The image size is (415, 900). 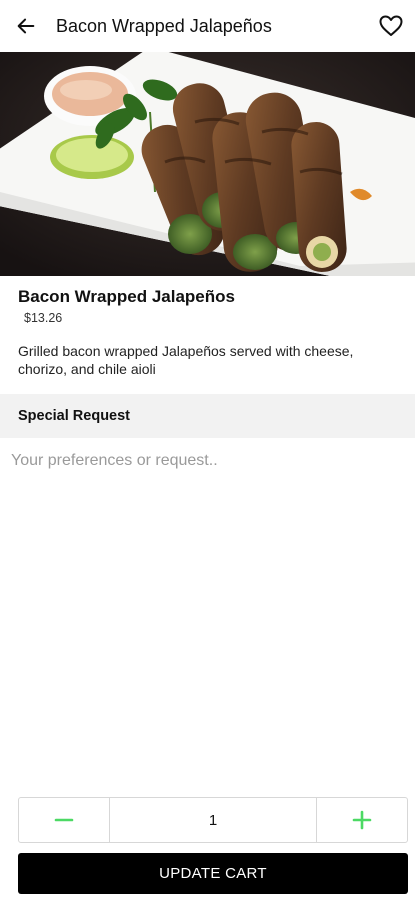 I want to click on special-request-header: Special Request, so click(x=207, y=416).